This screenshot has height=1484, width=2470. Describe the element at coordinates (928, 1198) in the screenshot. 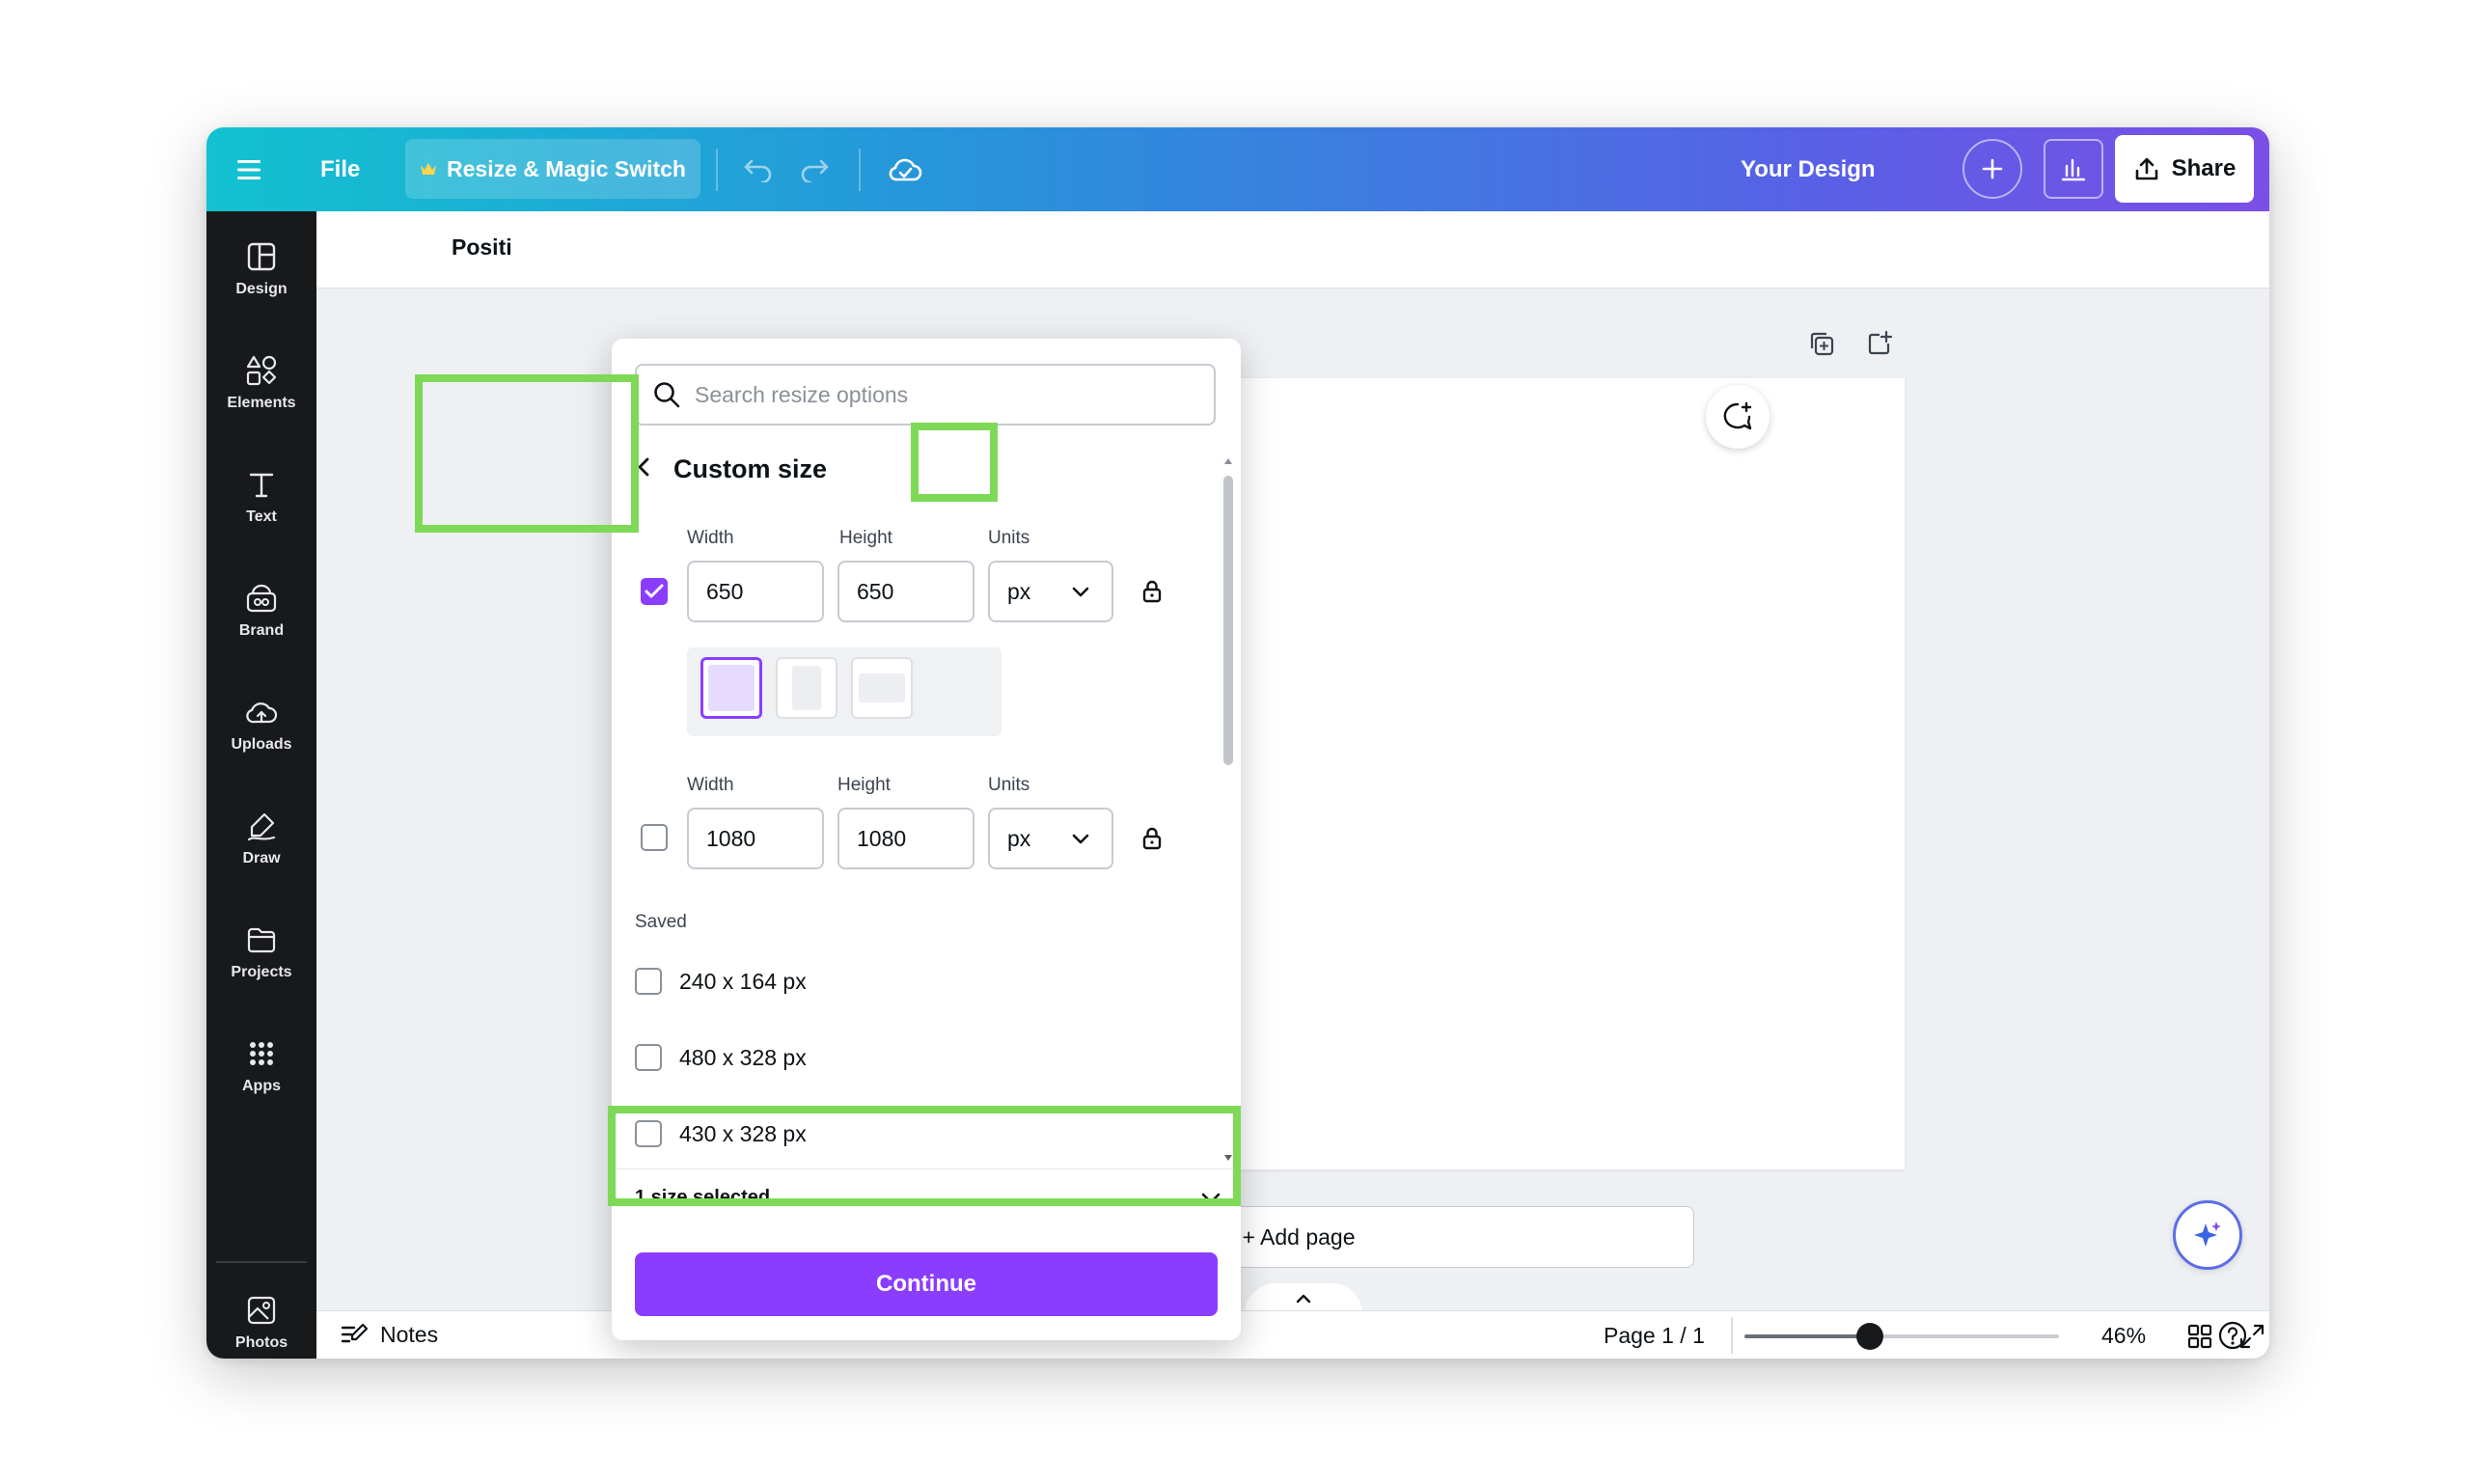

I see `selected-sizes-toggle: 1 size selected` at that location.